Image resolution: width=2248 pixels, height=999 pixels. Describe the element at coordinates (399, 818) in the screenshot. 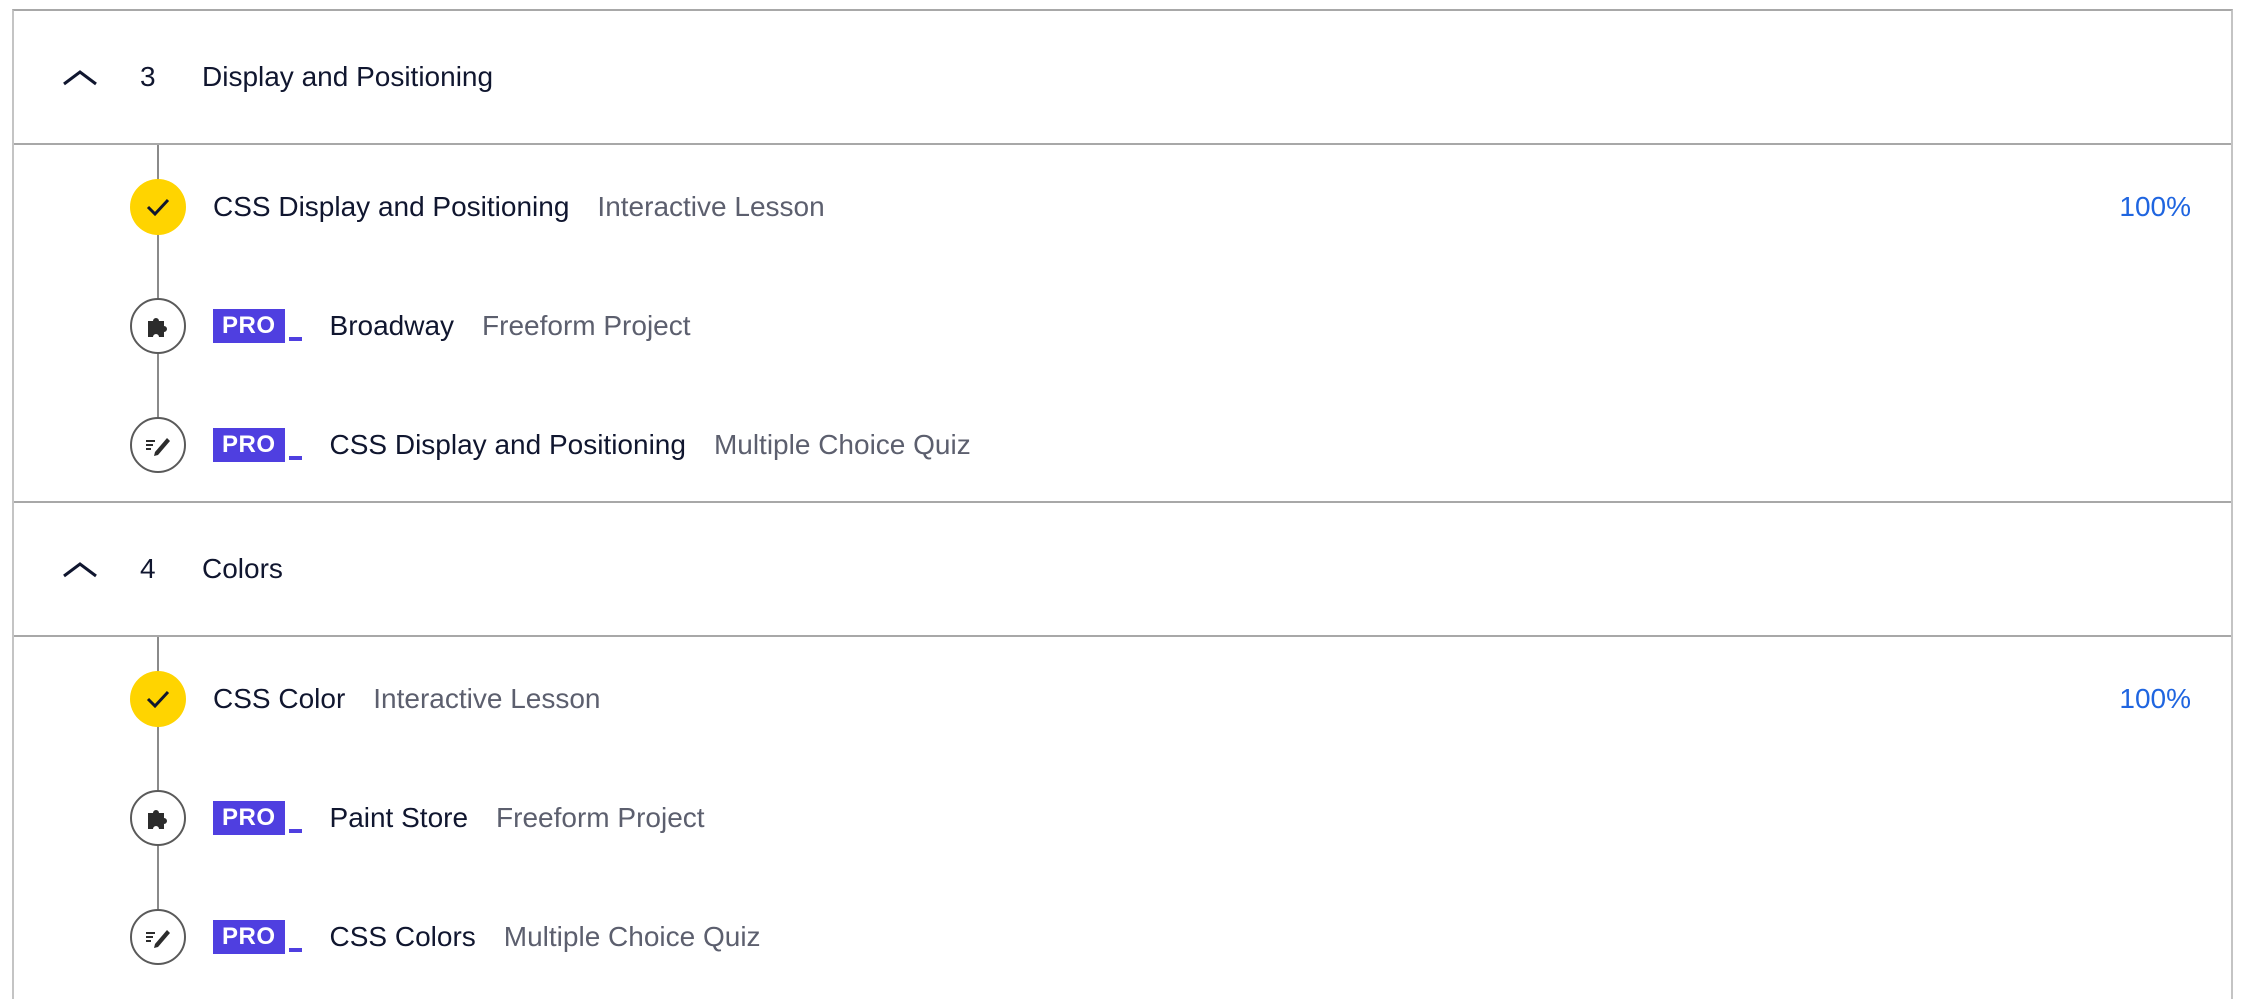

I see `item-title: Paint Store` at that location.